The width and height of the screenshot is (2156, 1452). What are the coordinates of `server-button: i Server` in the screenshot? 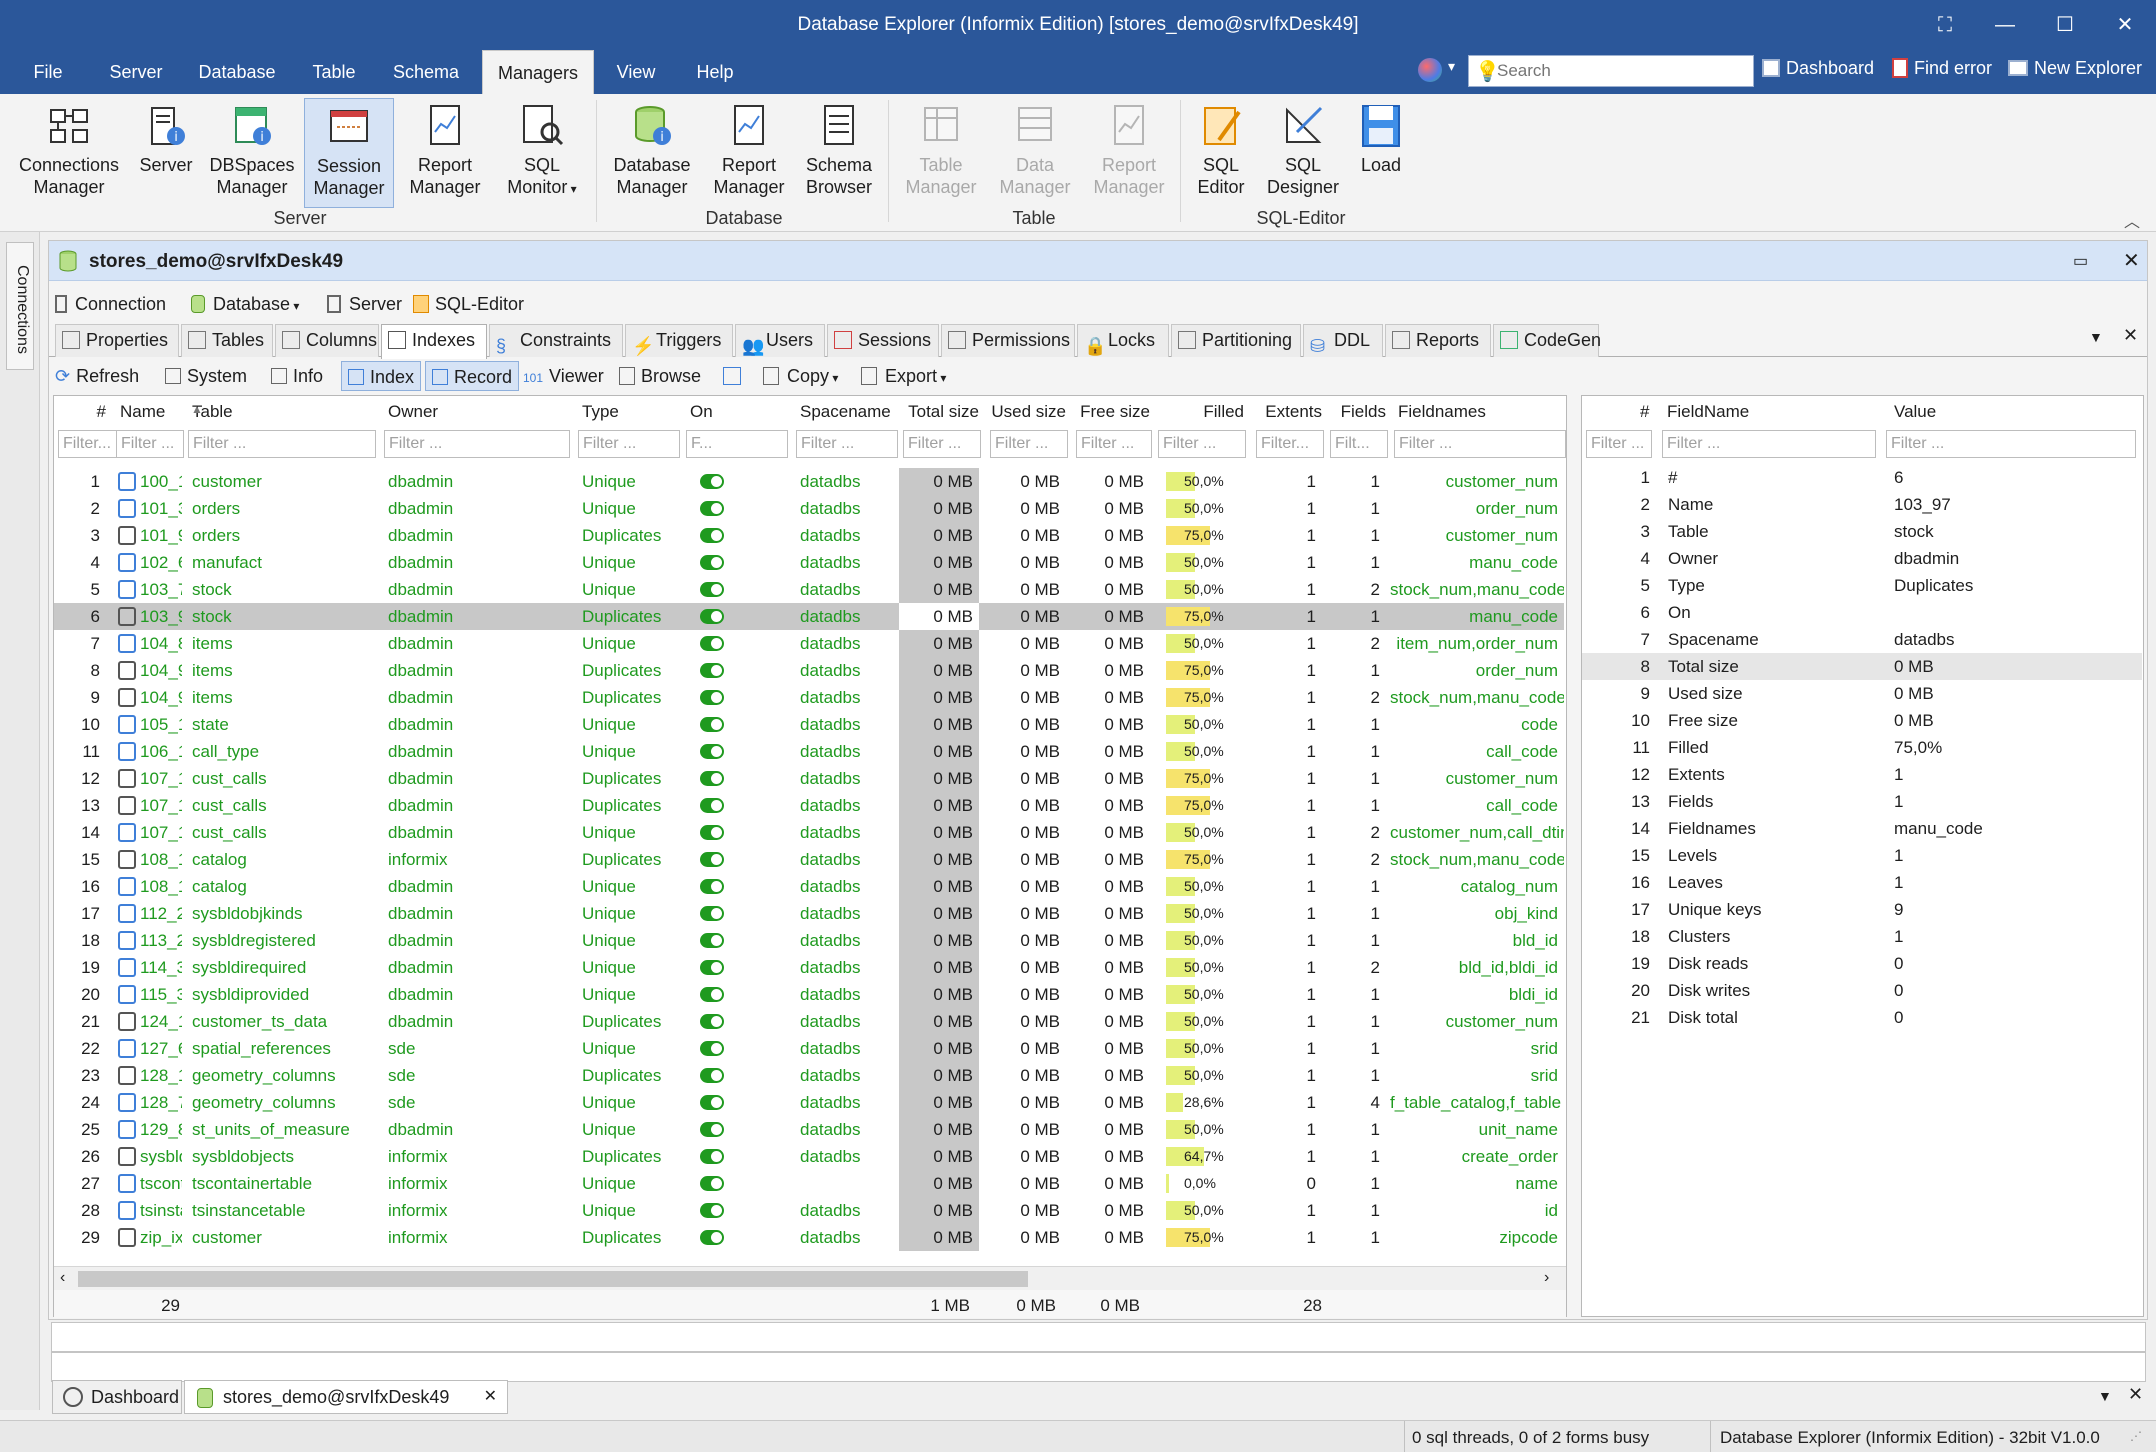 It's located at (166, 153).